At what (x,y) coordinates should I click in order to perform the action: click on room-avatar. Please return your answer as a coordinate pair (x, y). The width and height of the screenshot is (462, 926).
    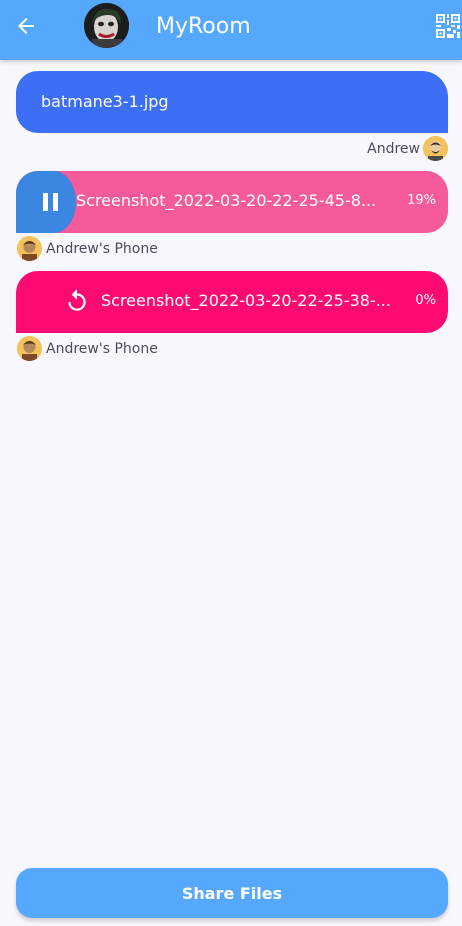
    Looking at the image, I should click on (106, 25).